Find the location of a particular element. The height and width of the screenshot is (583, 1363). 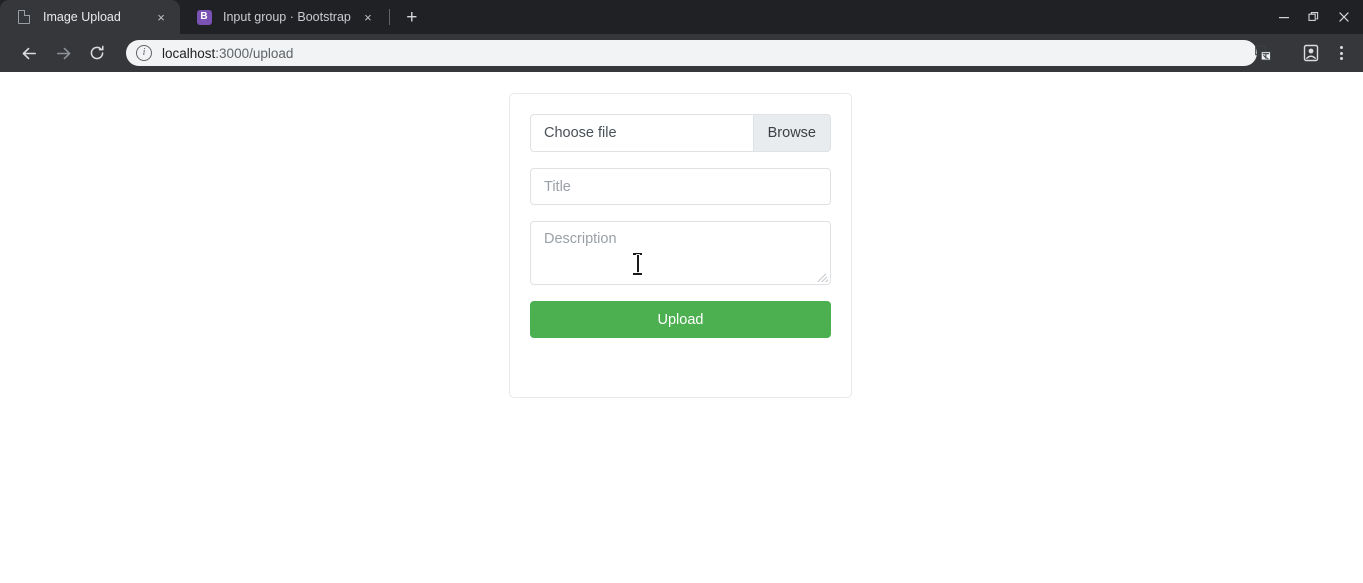

window-controls is located at coordinates (1316, 17).